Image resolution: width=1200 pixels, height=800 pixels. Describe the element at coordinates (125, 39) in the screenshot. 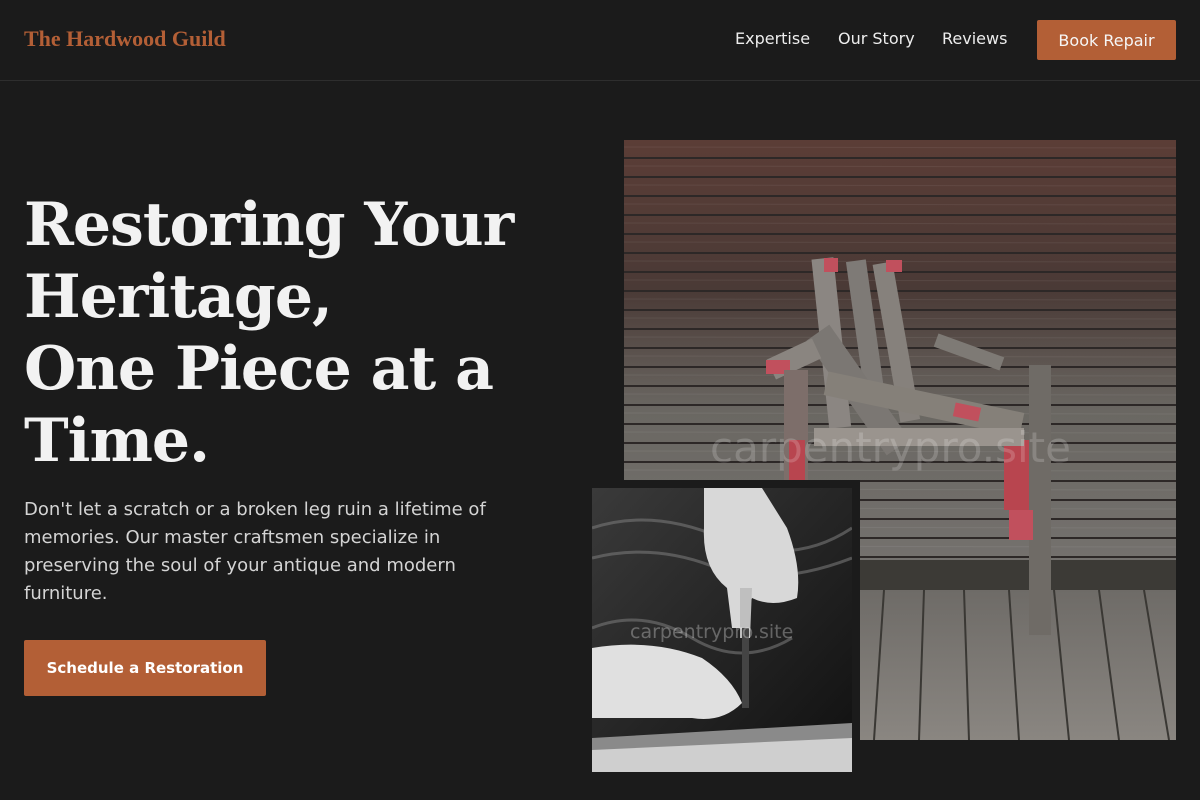

I see `brand-logo: The Hardwood Guild` at that location.